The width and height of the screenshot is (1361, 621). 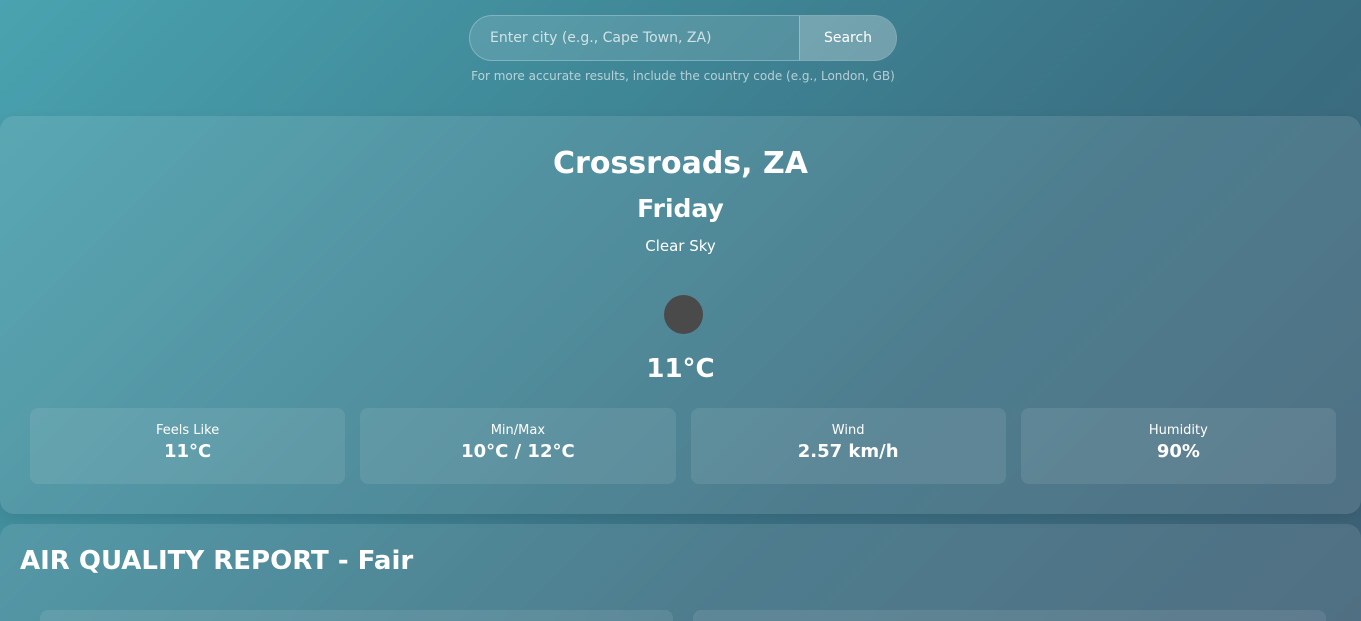 What do you see at coordinates (1178, 451) in the screenshot?
I see `stat-value: 90%` at bounding box center [1178, 451].